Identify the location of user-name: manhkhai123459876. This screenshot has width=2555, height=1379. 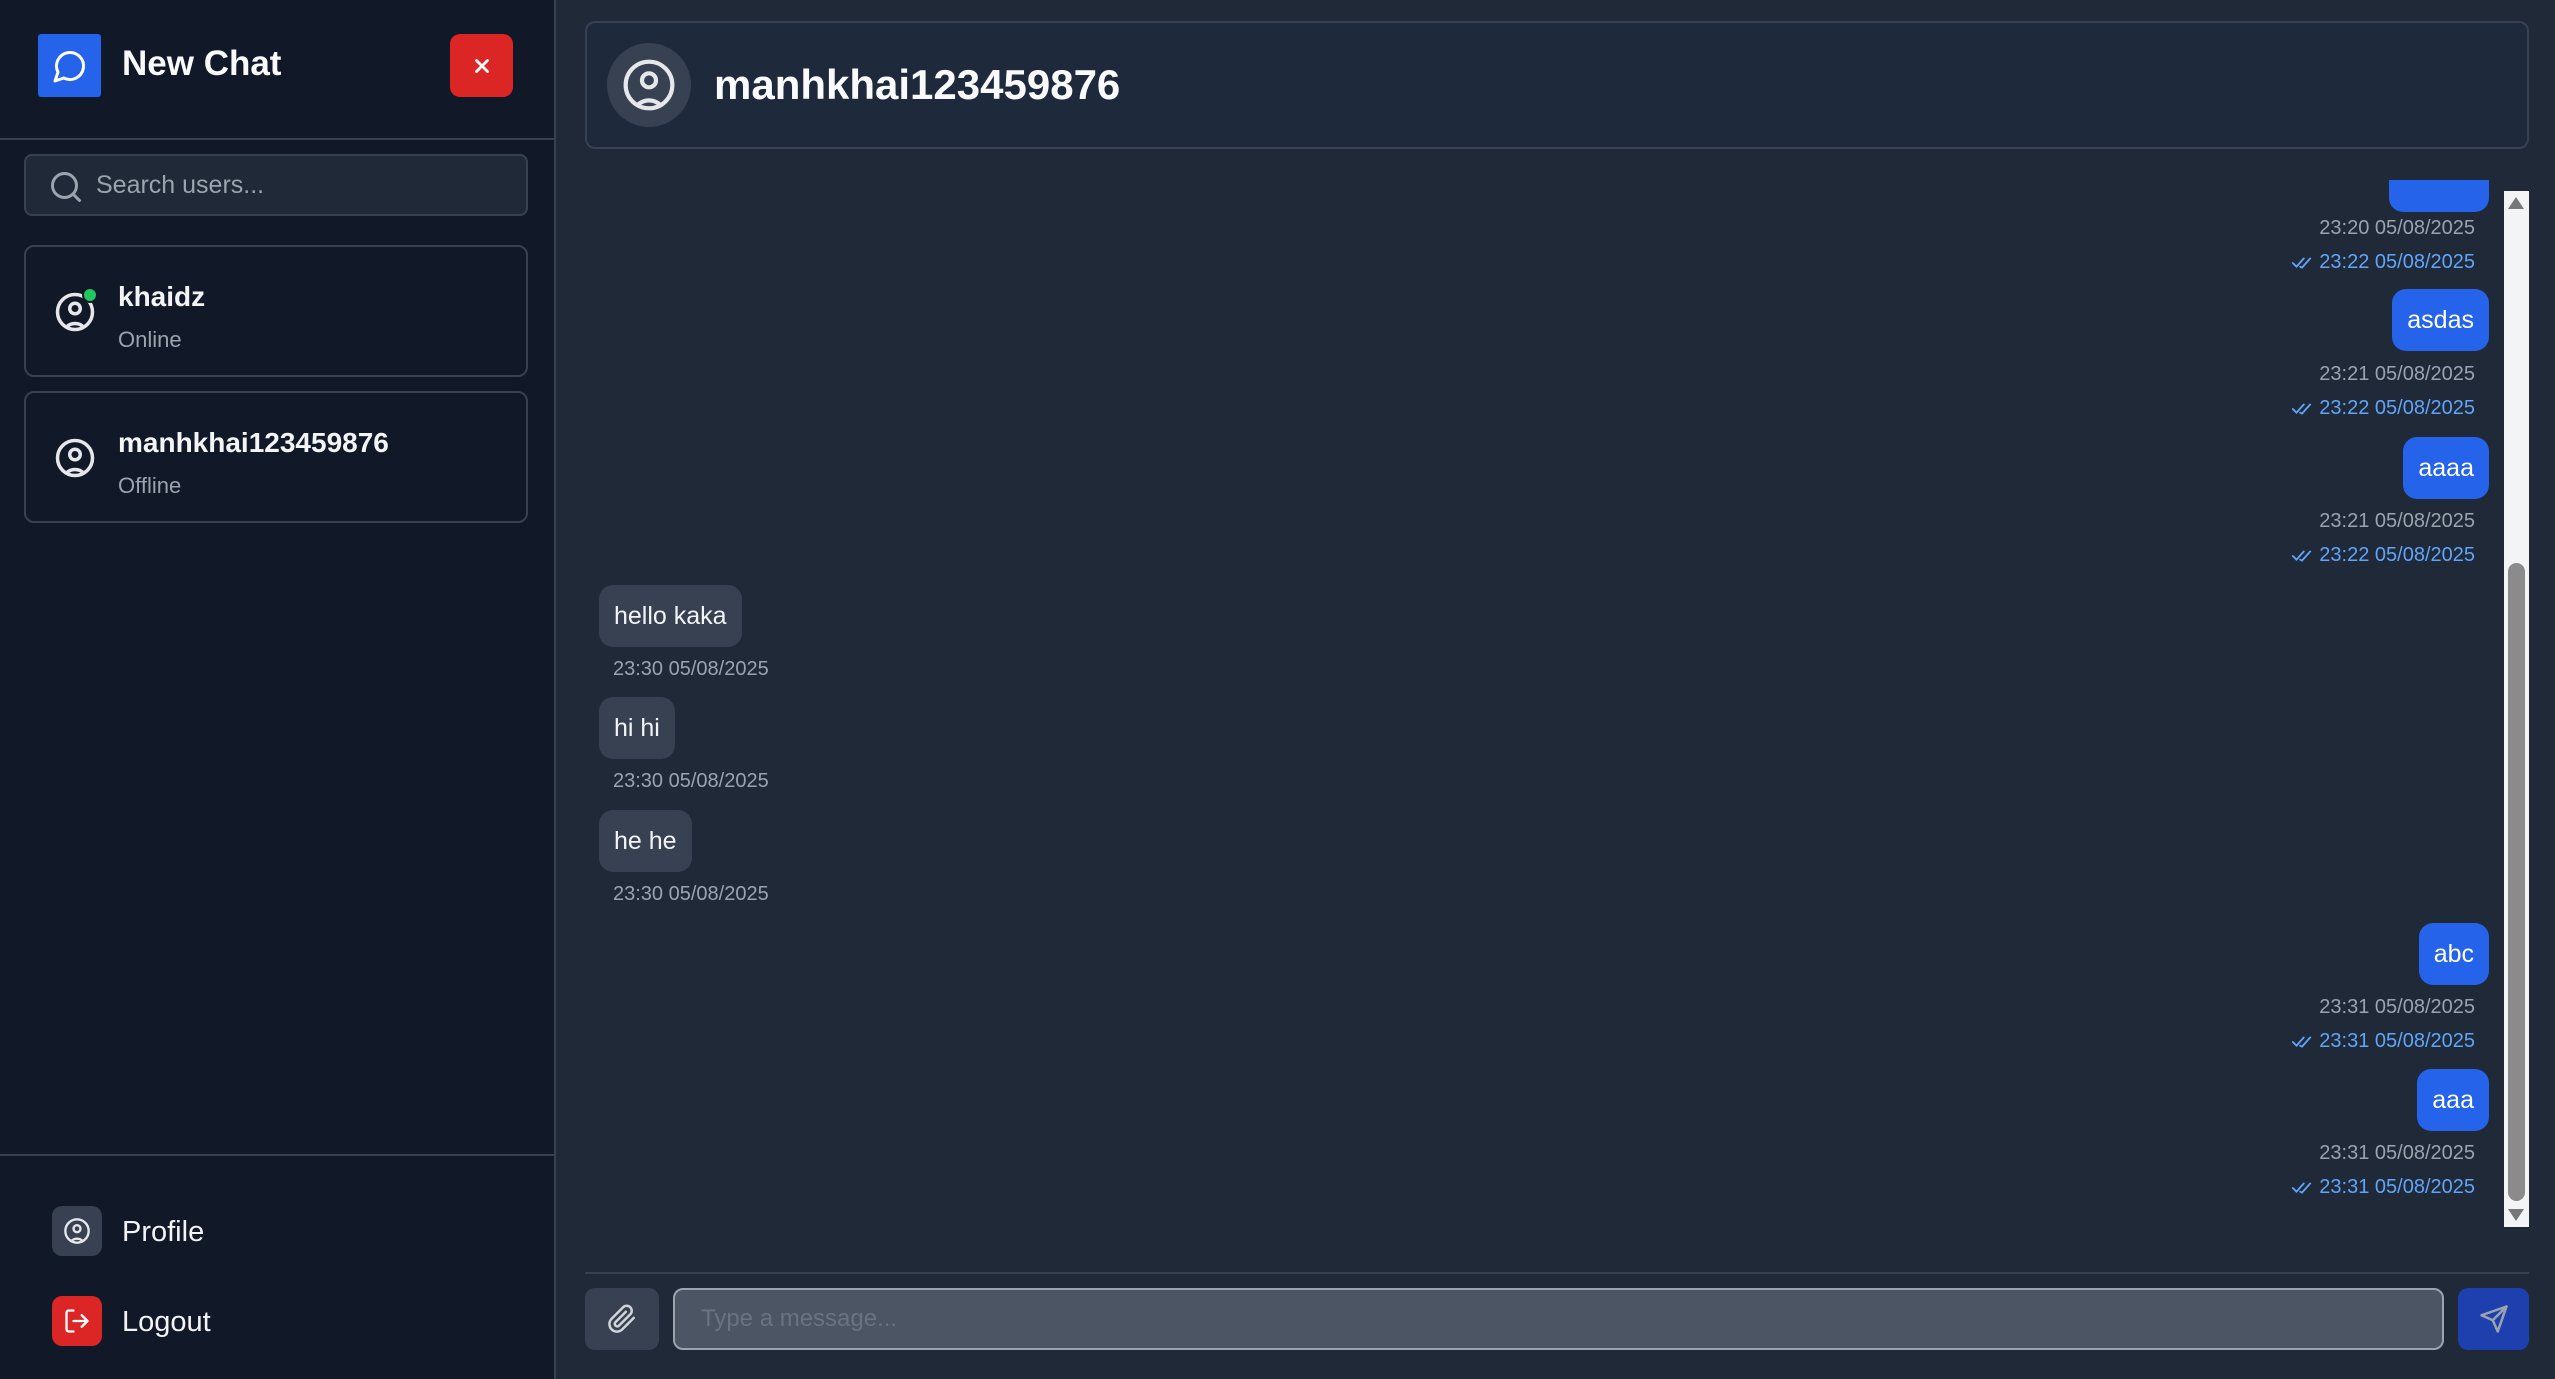
(253, 442).